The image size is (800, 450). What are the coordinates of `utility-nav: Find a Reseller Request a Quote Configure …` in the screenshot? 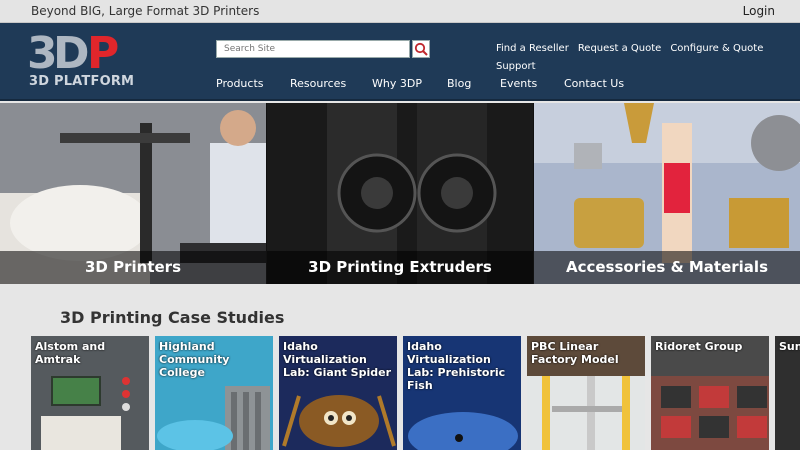 It's located at (646, 58).